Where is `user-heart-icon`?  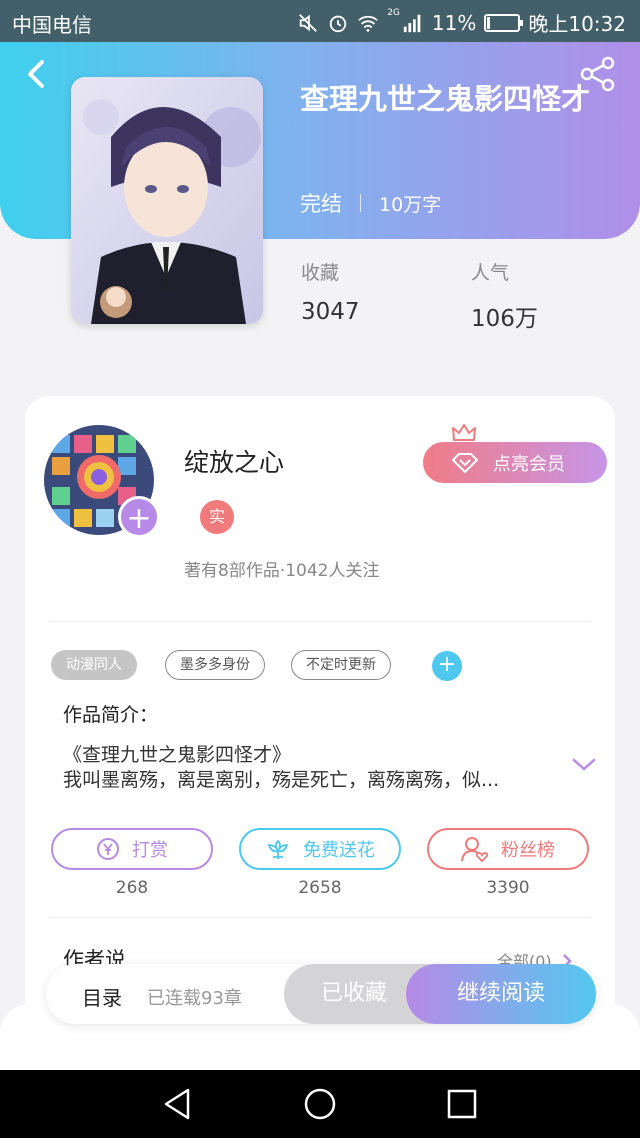
user-heart-icon is located at coordinates (475, 849).